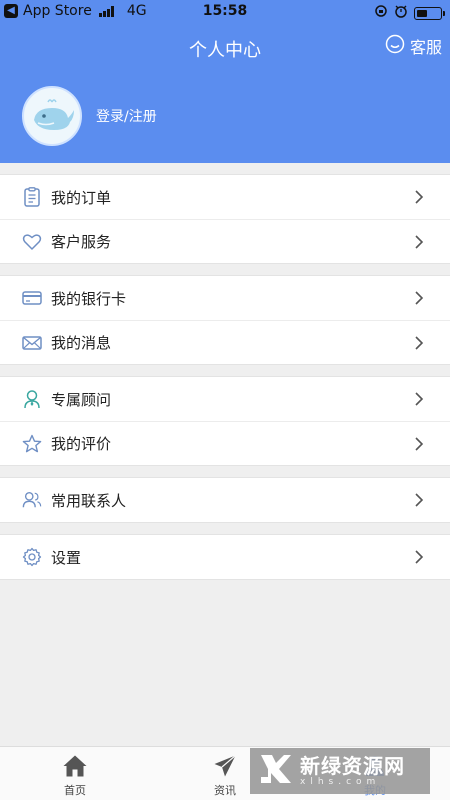 The width and height of the screenshot is (450, 800). Describe the element at coordinates (81, 343) in the screenshot. I see `menu-item-label: 我的消息` at that location.